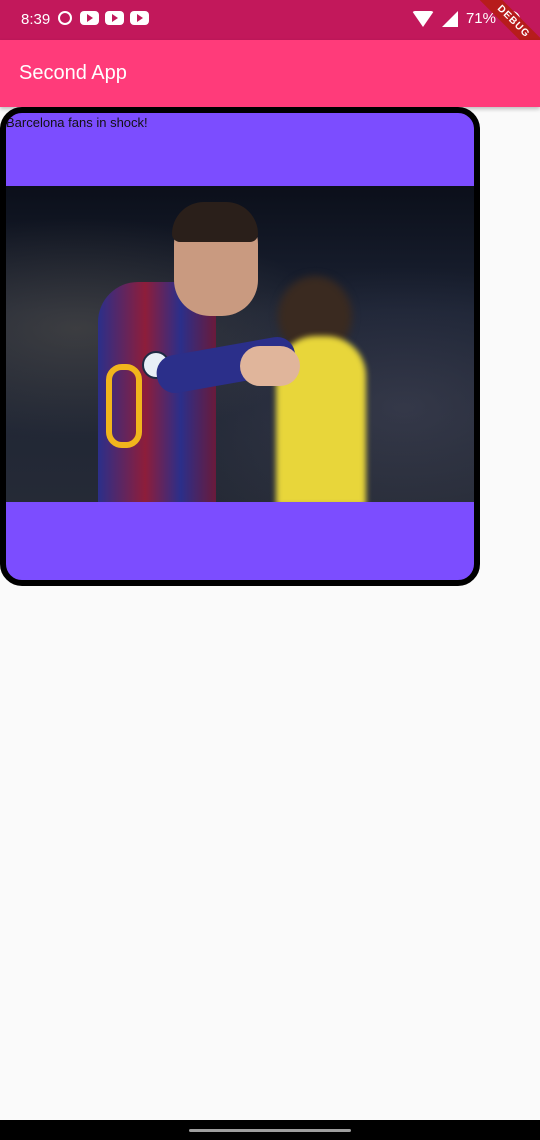  I want to click on card-caption: Barcelona fans in shock!, so click(77, 122).